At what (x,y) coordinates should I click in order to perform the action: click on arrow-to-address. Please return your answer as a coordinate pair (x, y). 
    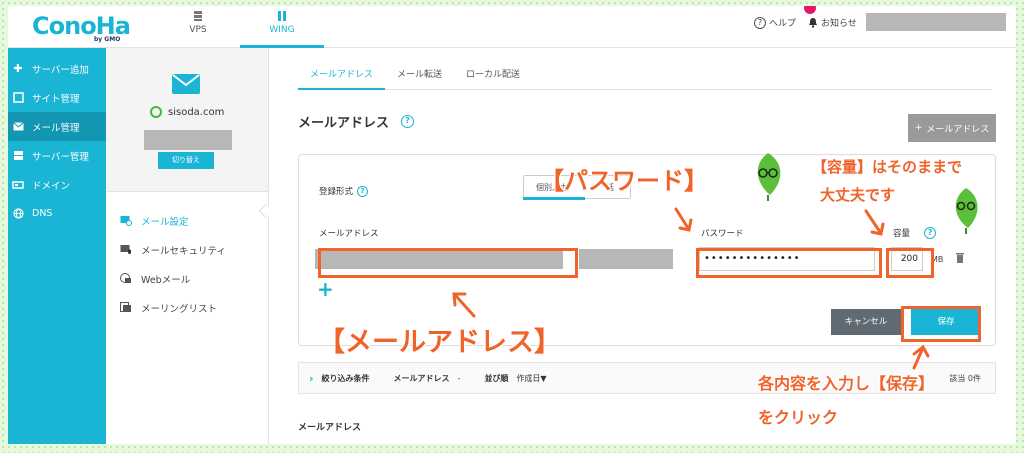
    Looking at the image, I should click on (465, 306).